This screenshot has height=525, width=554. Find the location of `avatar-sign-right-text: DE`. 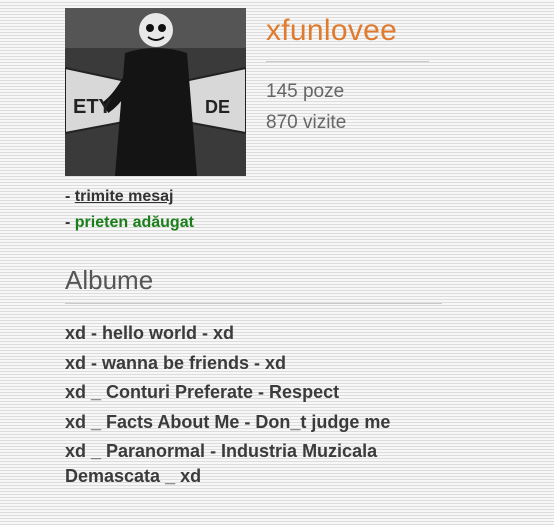

avatar-sign-right-text: DE is located at coordinates (217, 107).